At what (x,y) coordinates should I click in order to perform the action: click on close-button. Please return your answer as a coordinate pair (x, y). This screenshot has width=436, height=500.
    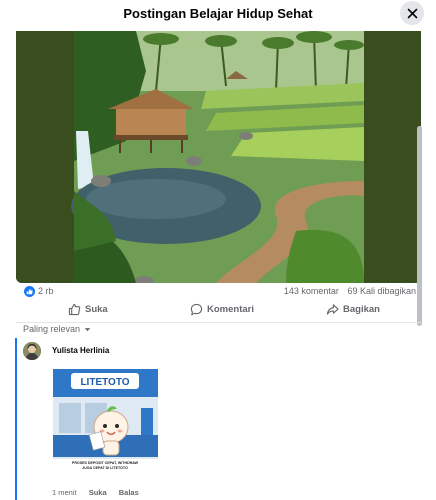
    Looking at the image, I should click on (412, 13).